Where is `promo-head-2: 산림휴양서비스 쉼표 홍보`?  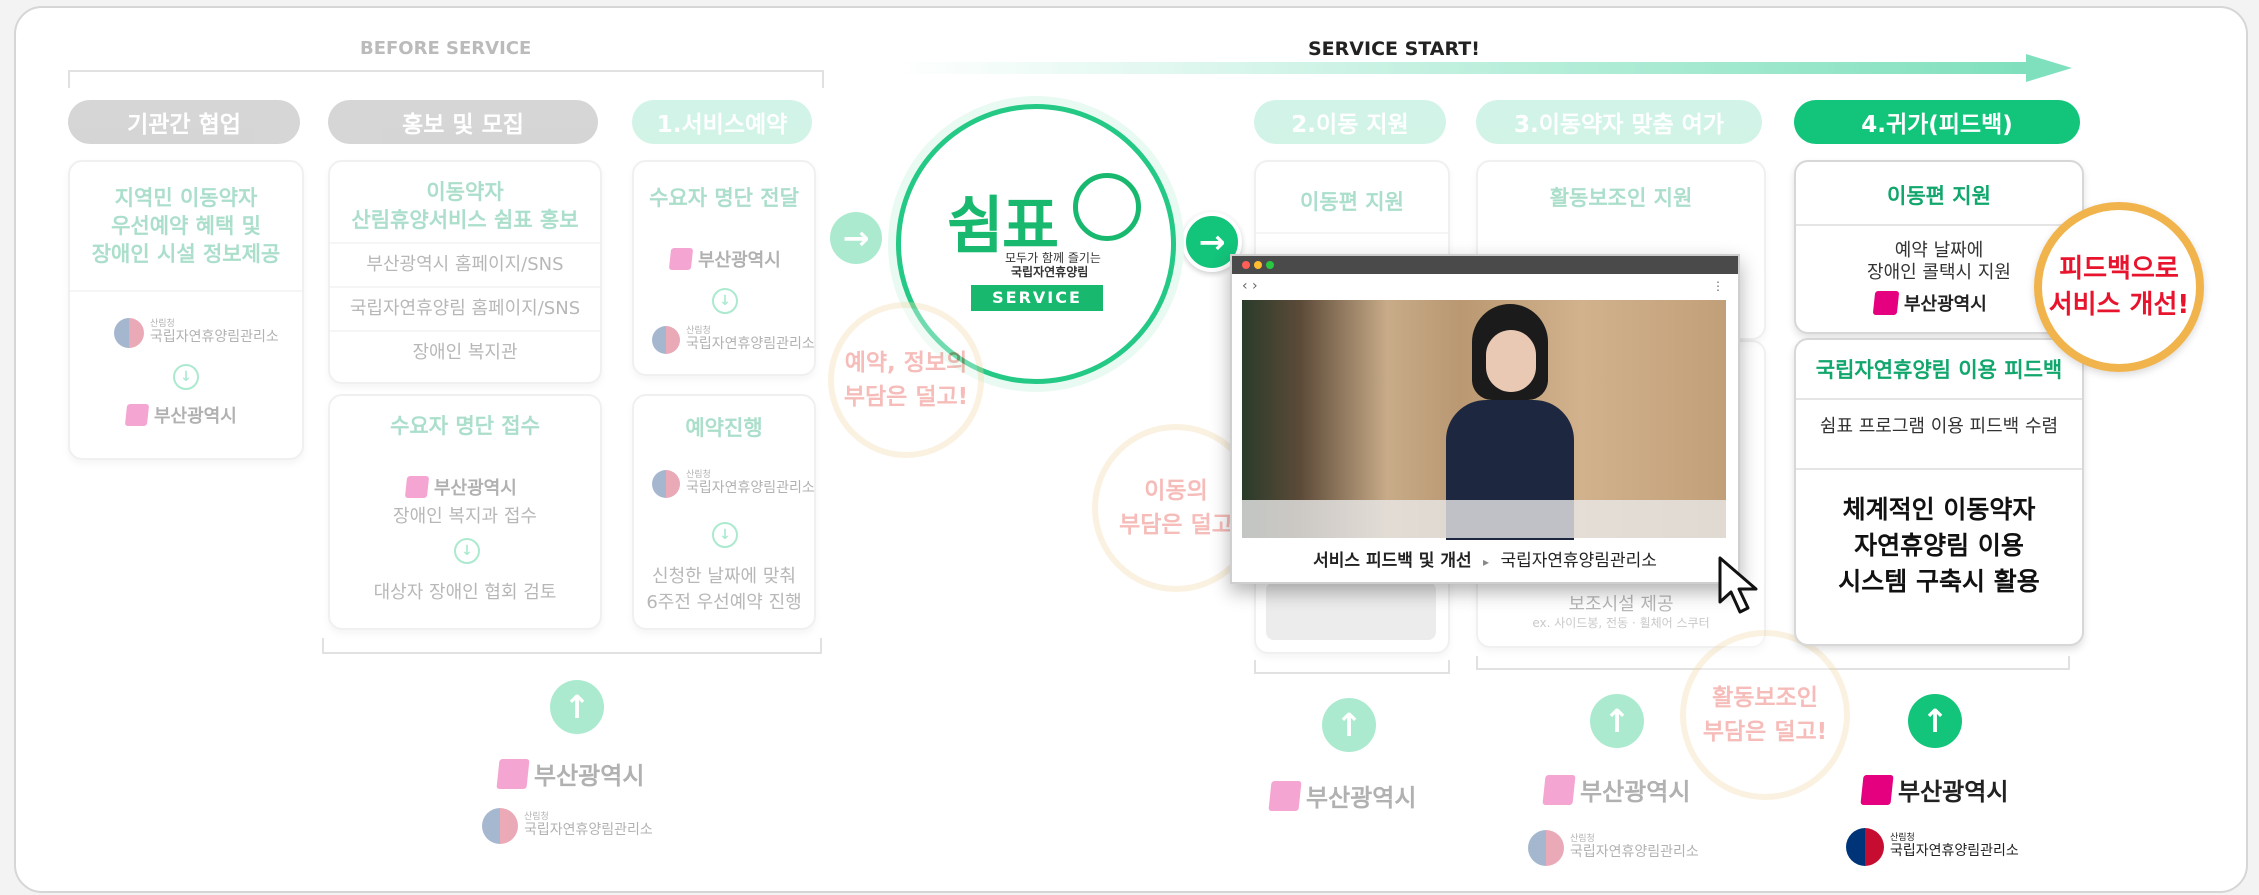 promo-head-2: 산림휴양서비스 쉼표 홍보 is located at coordinates (465, 220).